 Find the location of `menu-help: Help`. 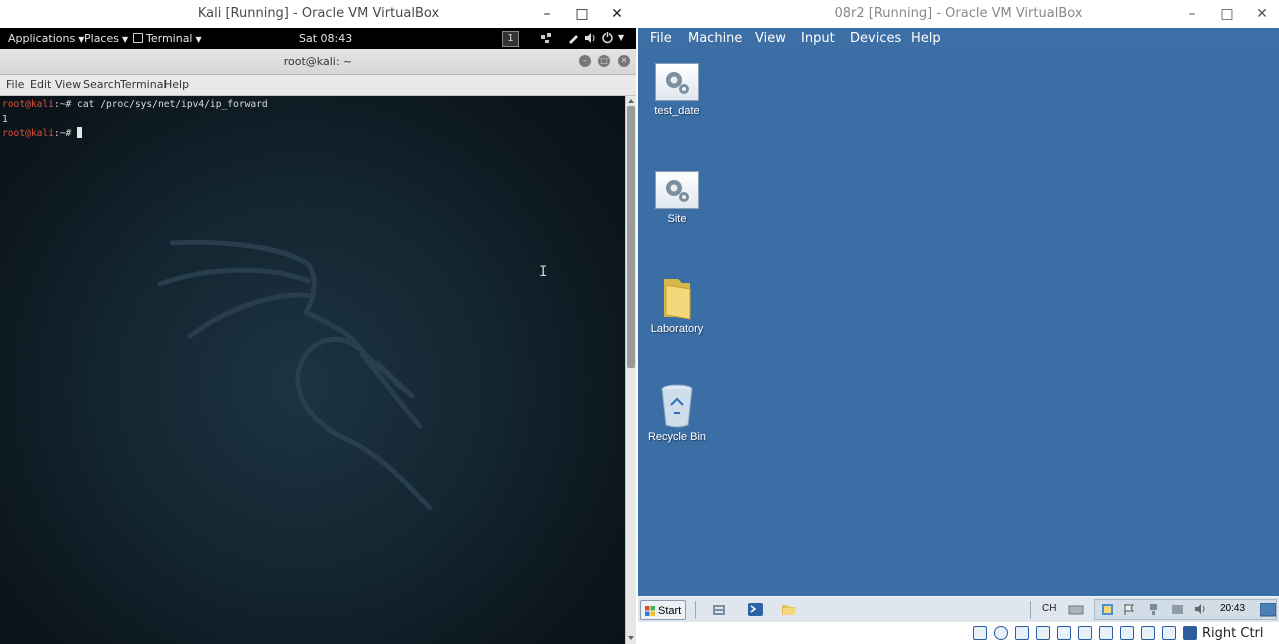

menu-help: Help is located at coordinates (176, 84).